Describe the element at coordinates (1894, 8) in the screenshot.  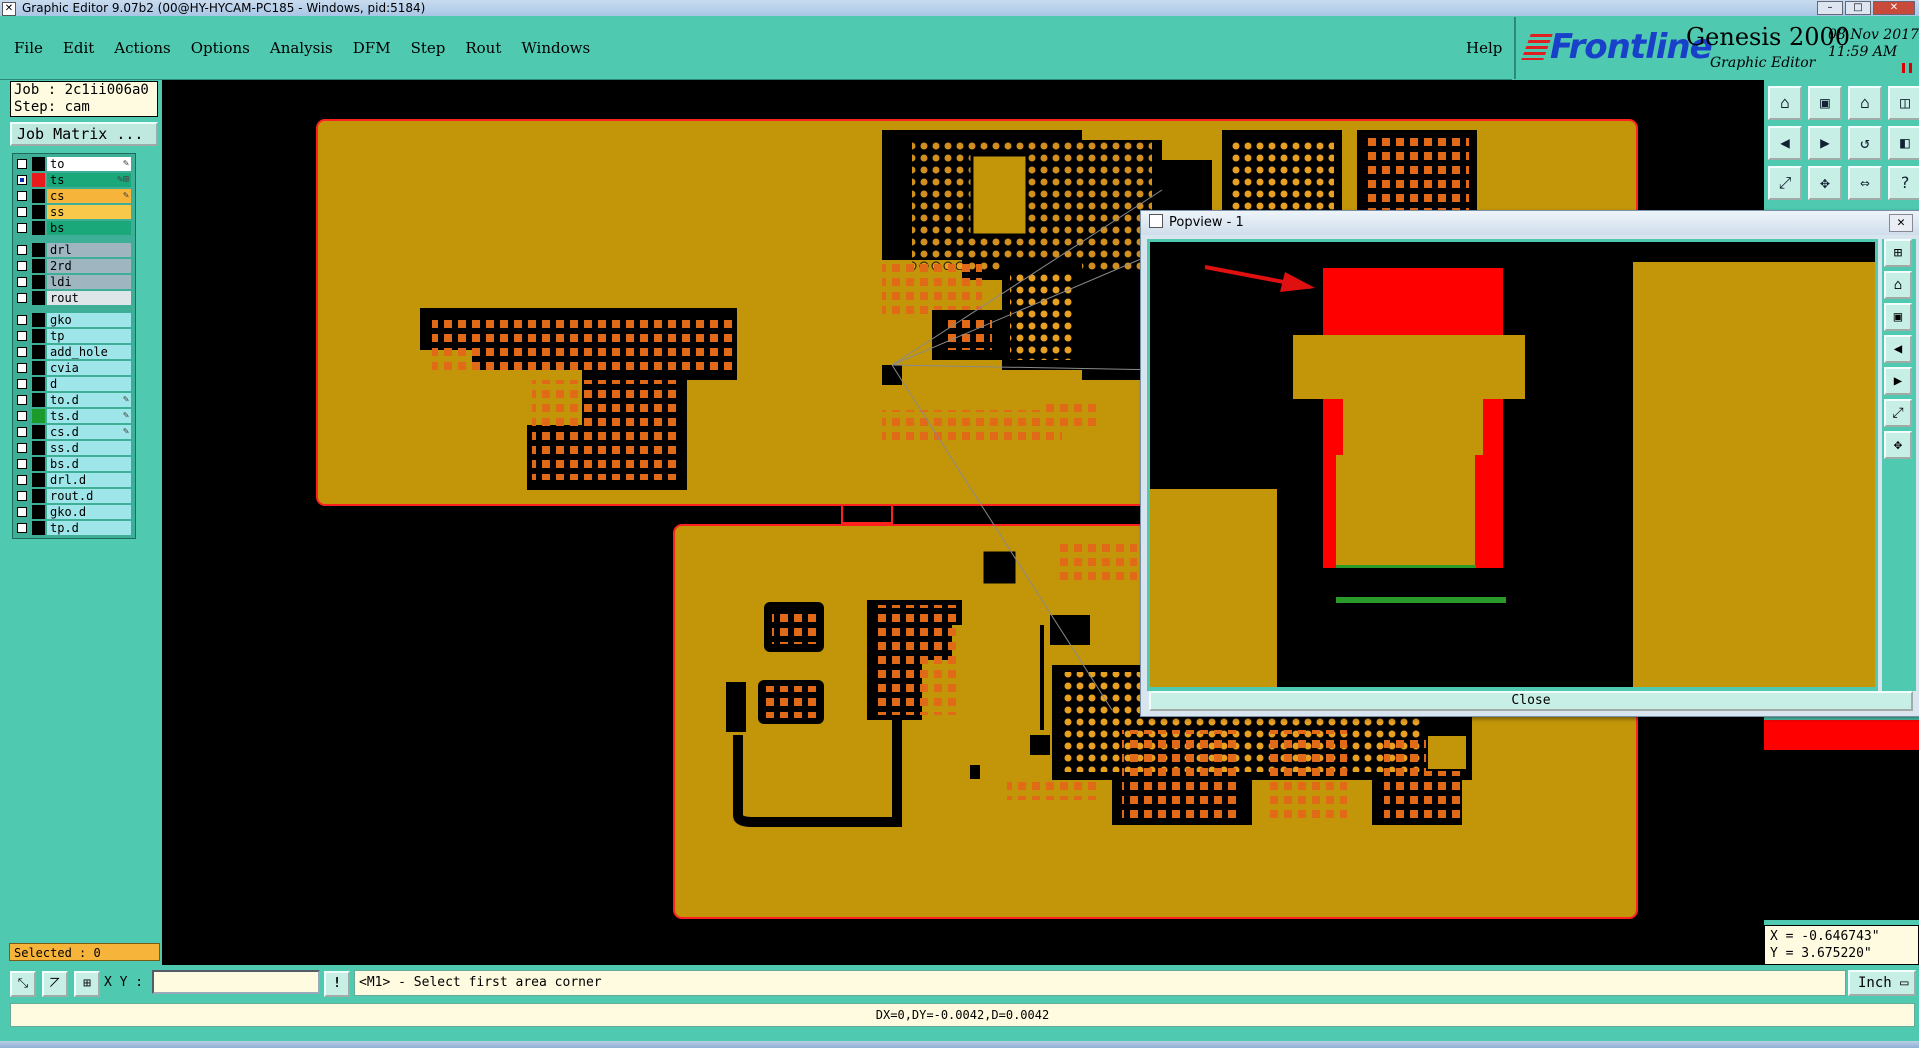
I see `close-window-button: ✕` at that location.